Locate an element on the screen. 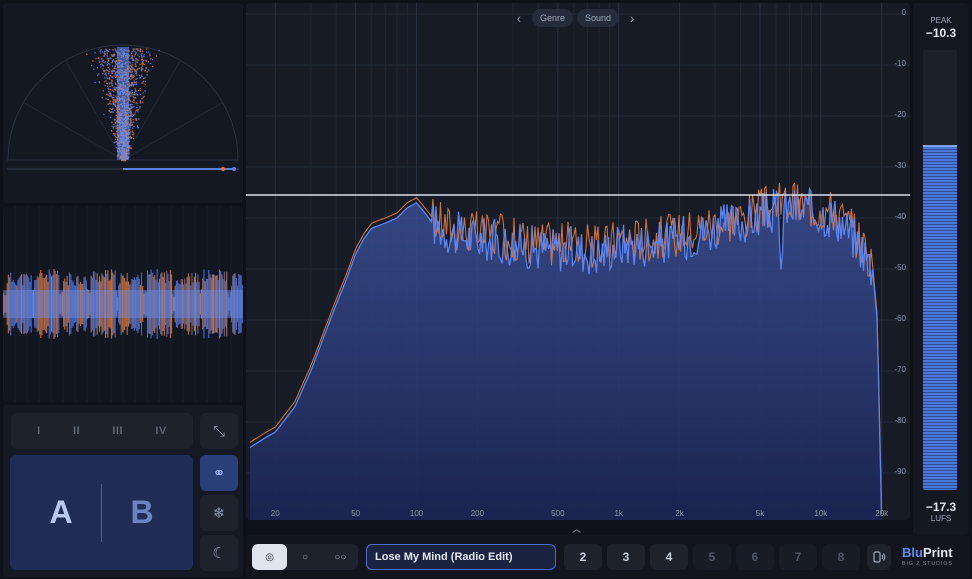 This screenshot has height=579, width=972. moon-icon: ☾ is located at coordinates (219, 553).